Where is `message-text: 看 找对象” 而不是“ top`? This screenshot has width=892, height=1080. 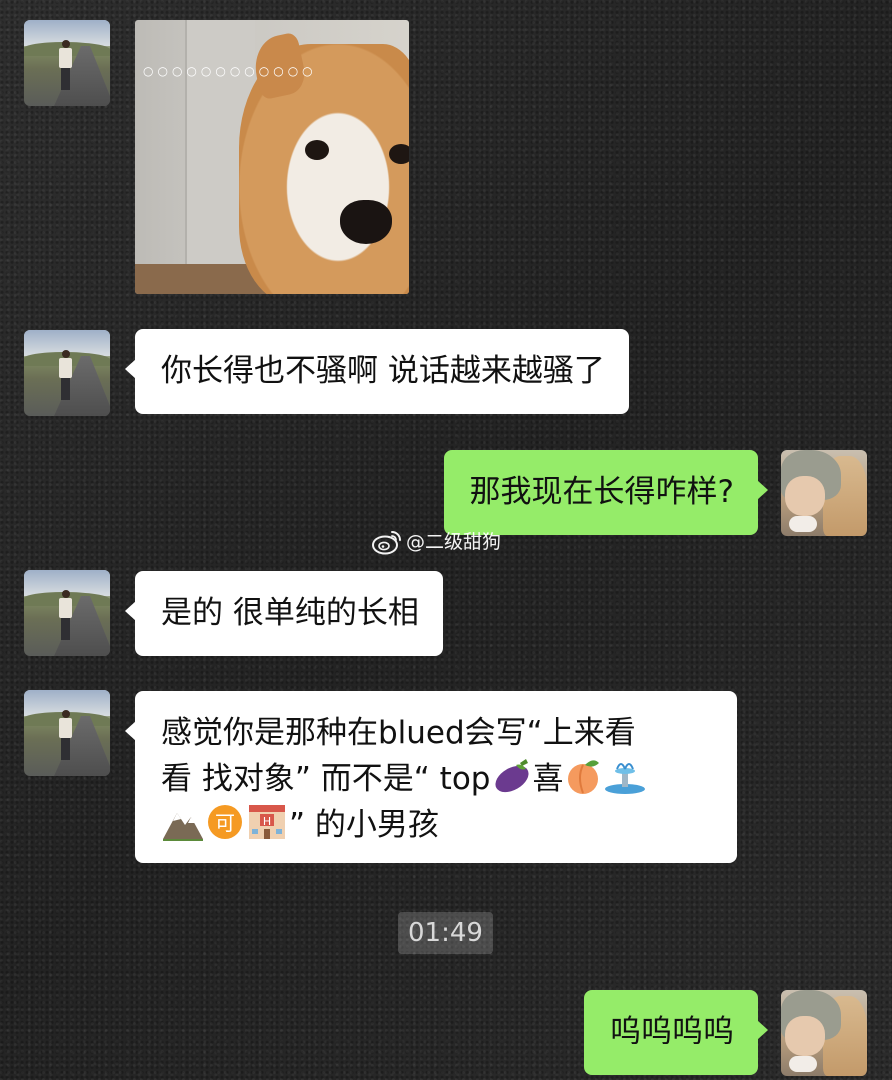
message-text: 看 找对象” 而不是“ top is located at coordinates (326, 779).